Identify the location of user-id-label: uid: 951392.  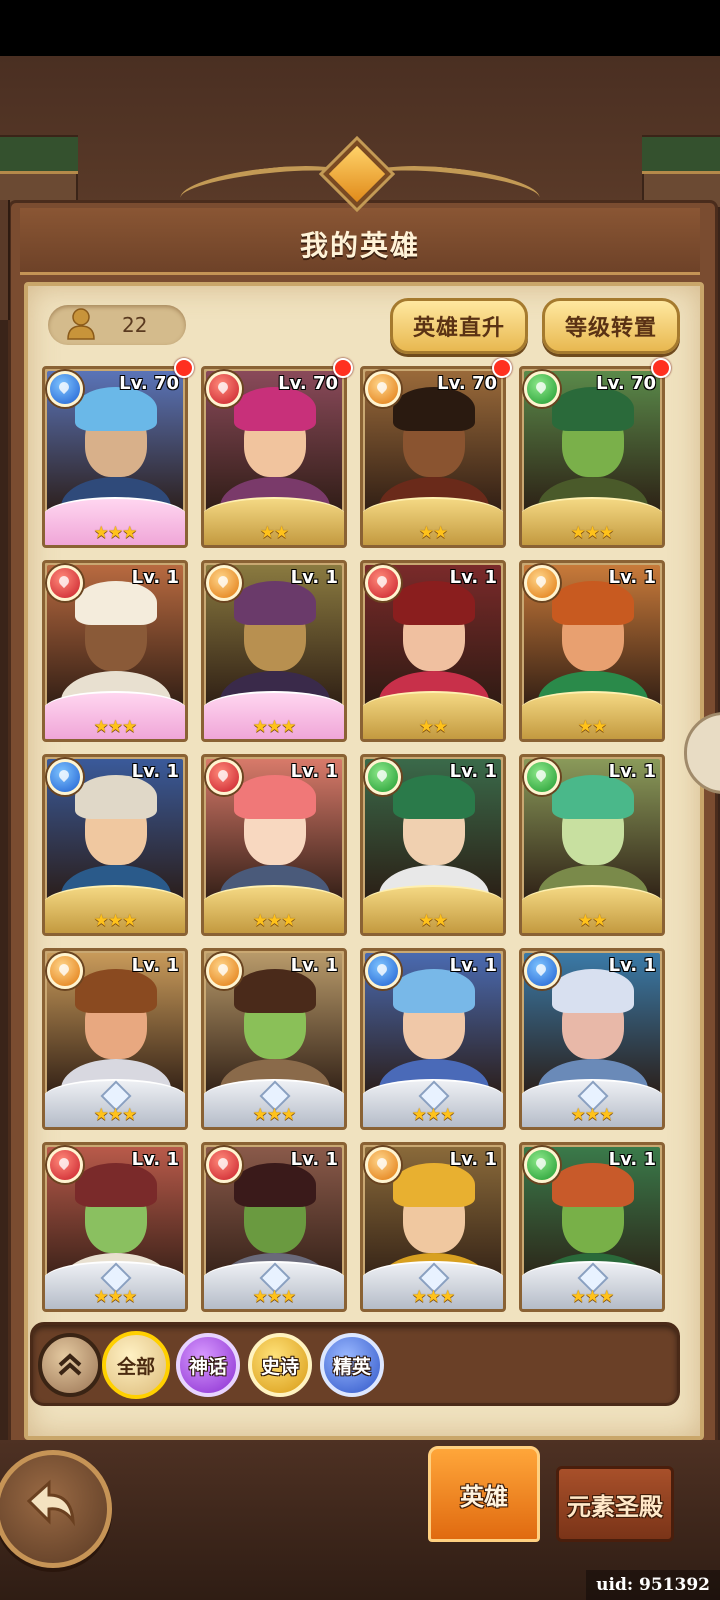
(653, 1585).